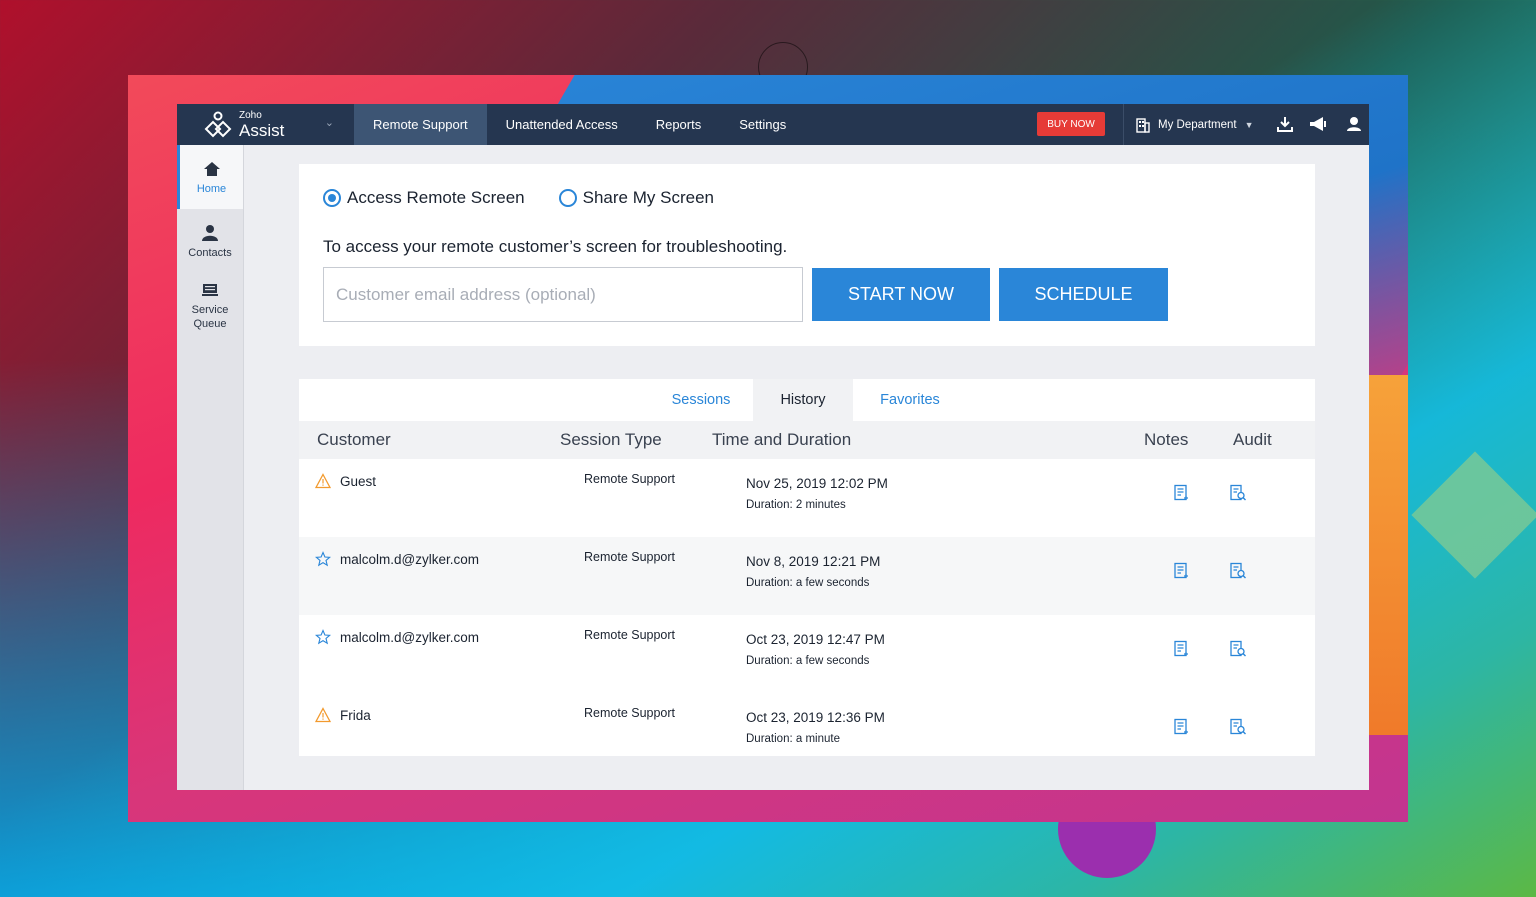  What do you see at coordinates (210, 232) in the screenshot?
I see `user-icon` at bounding box center [210, 232].